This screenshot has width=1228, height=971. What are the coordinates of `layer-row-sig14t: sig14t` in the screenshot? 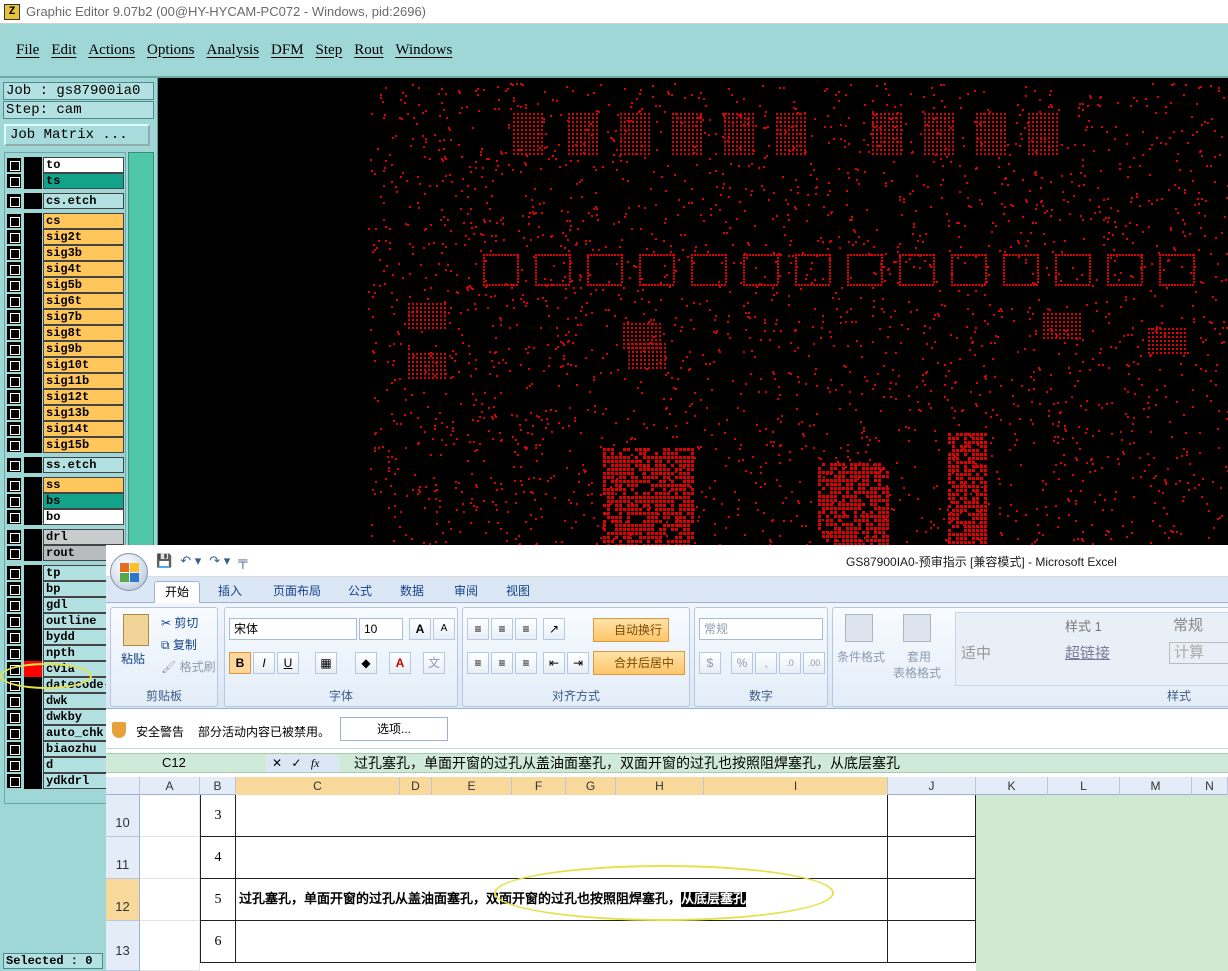 It's located at (65, 429).